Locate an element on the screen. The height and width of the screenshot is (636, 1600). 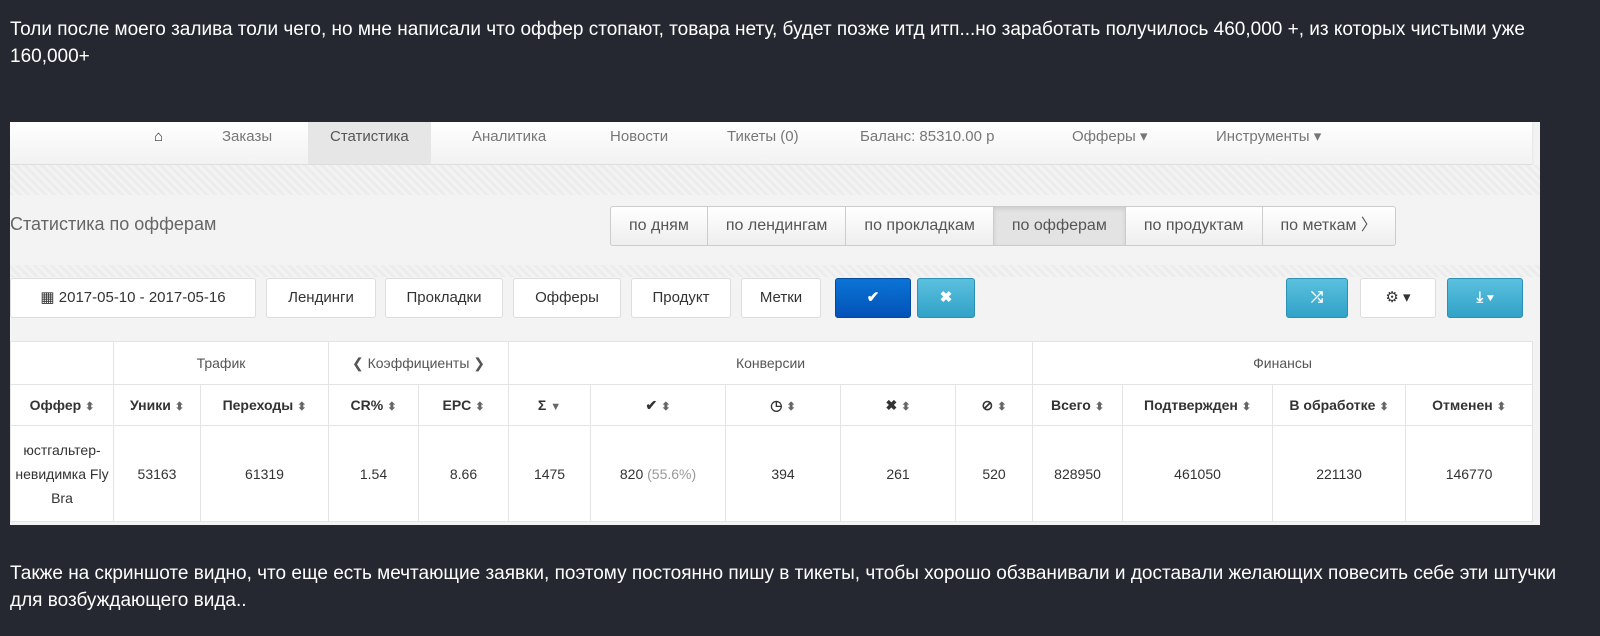
group-header-traffic: Трафик is located at coordinates (221, 363).